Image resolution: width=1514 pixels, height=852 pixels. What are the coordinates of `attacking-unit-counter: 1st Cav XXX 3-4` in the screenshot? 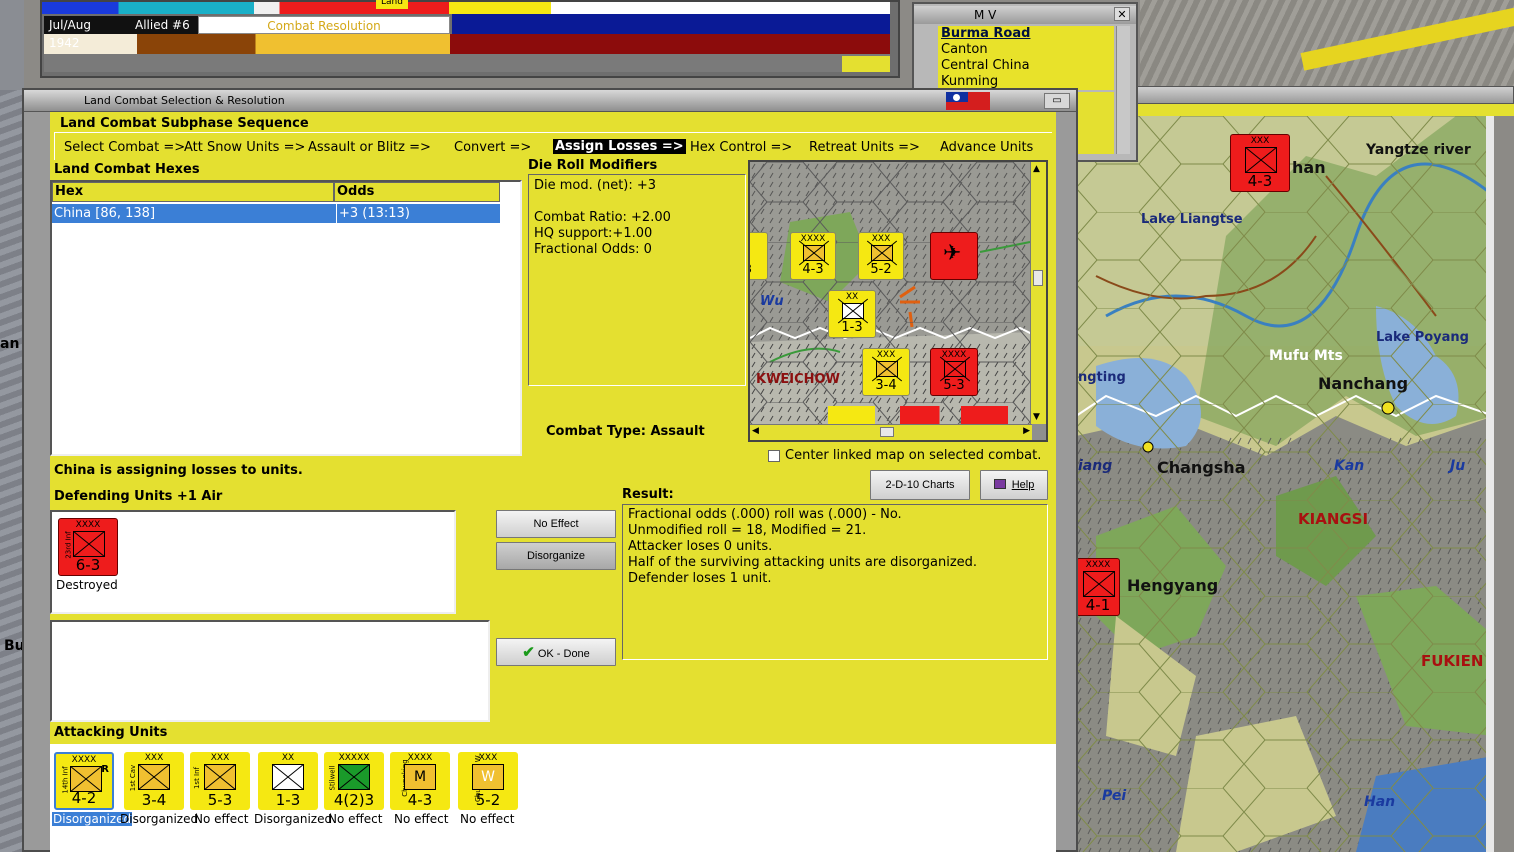 It's located at (154, 781).